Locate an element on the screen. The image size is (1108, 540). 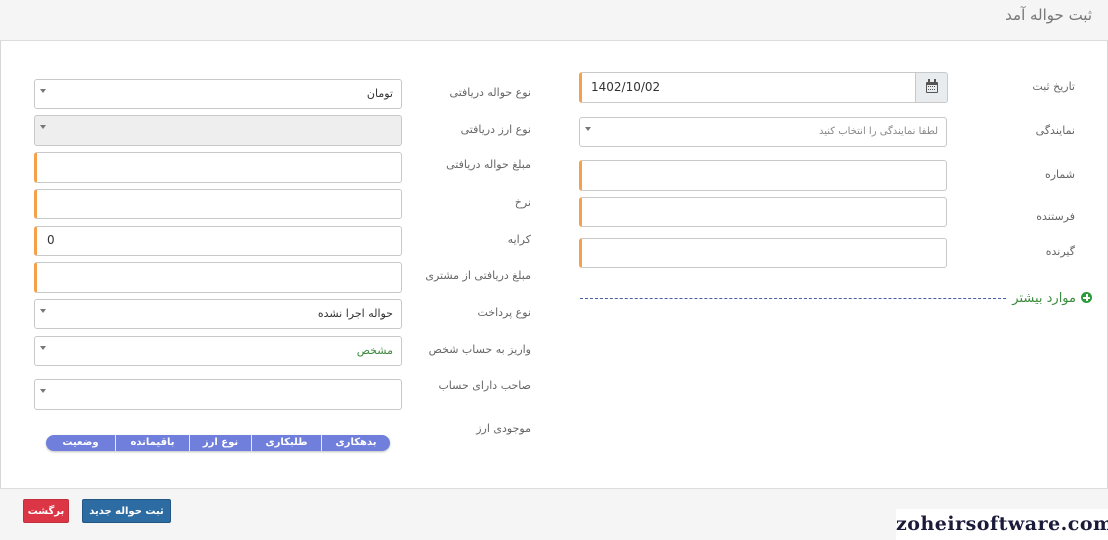
deposit-to-value: مشخص is located at coordinates (374, 350).